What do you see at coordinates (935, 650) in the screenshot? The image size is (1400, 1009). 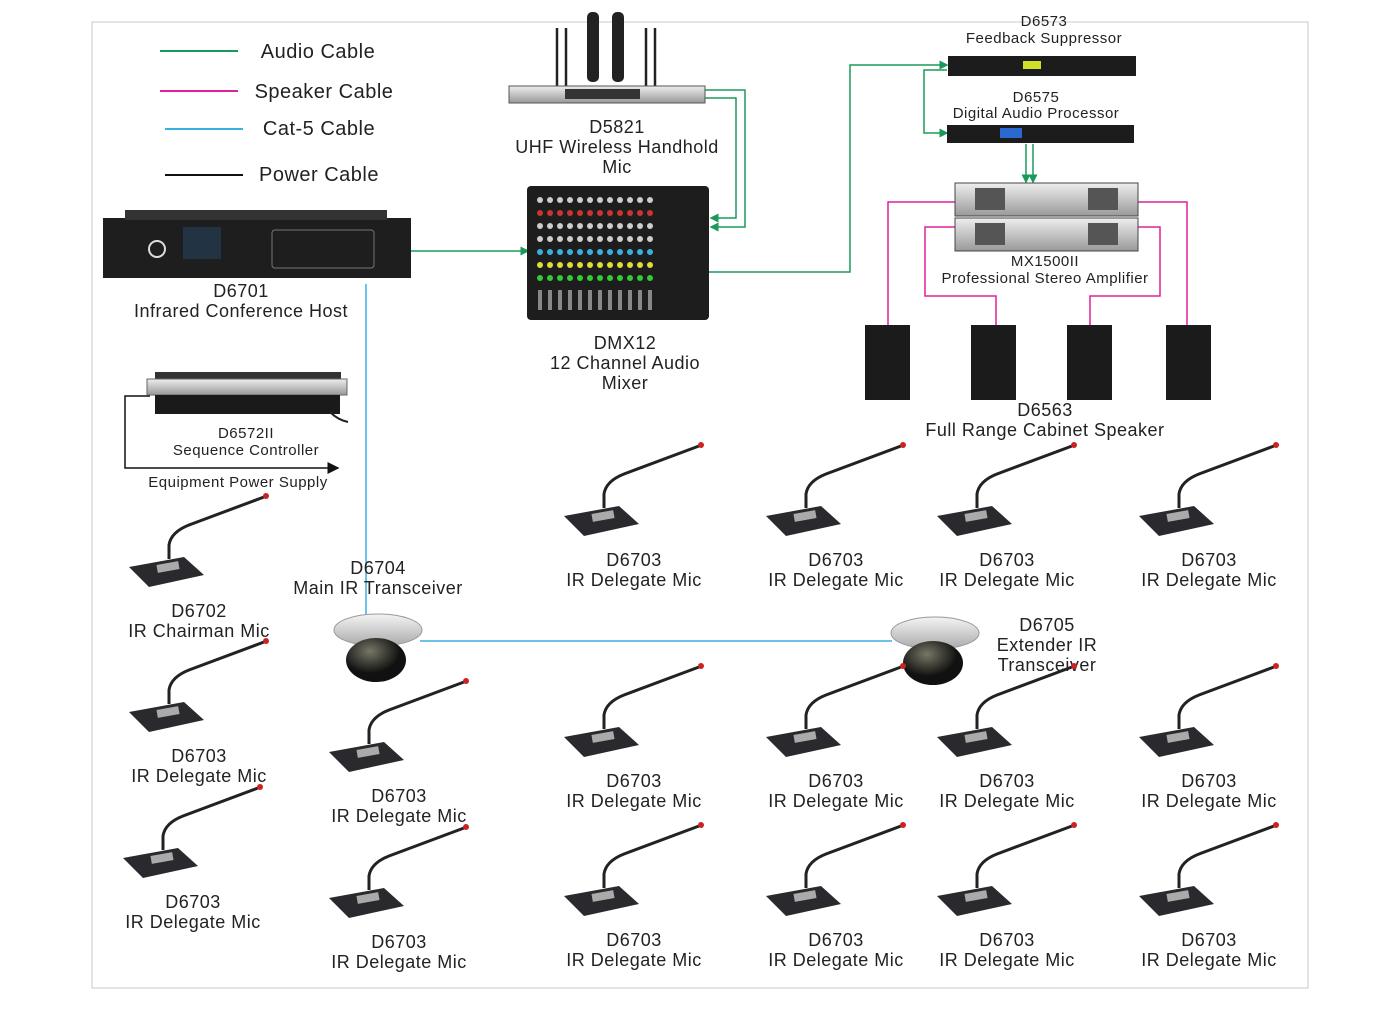 I see `extender-transceiver-device` at bounding box center [935, 650].